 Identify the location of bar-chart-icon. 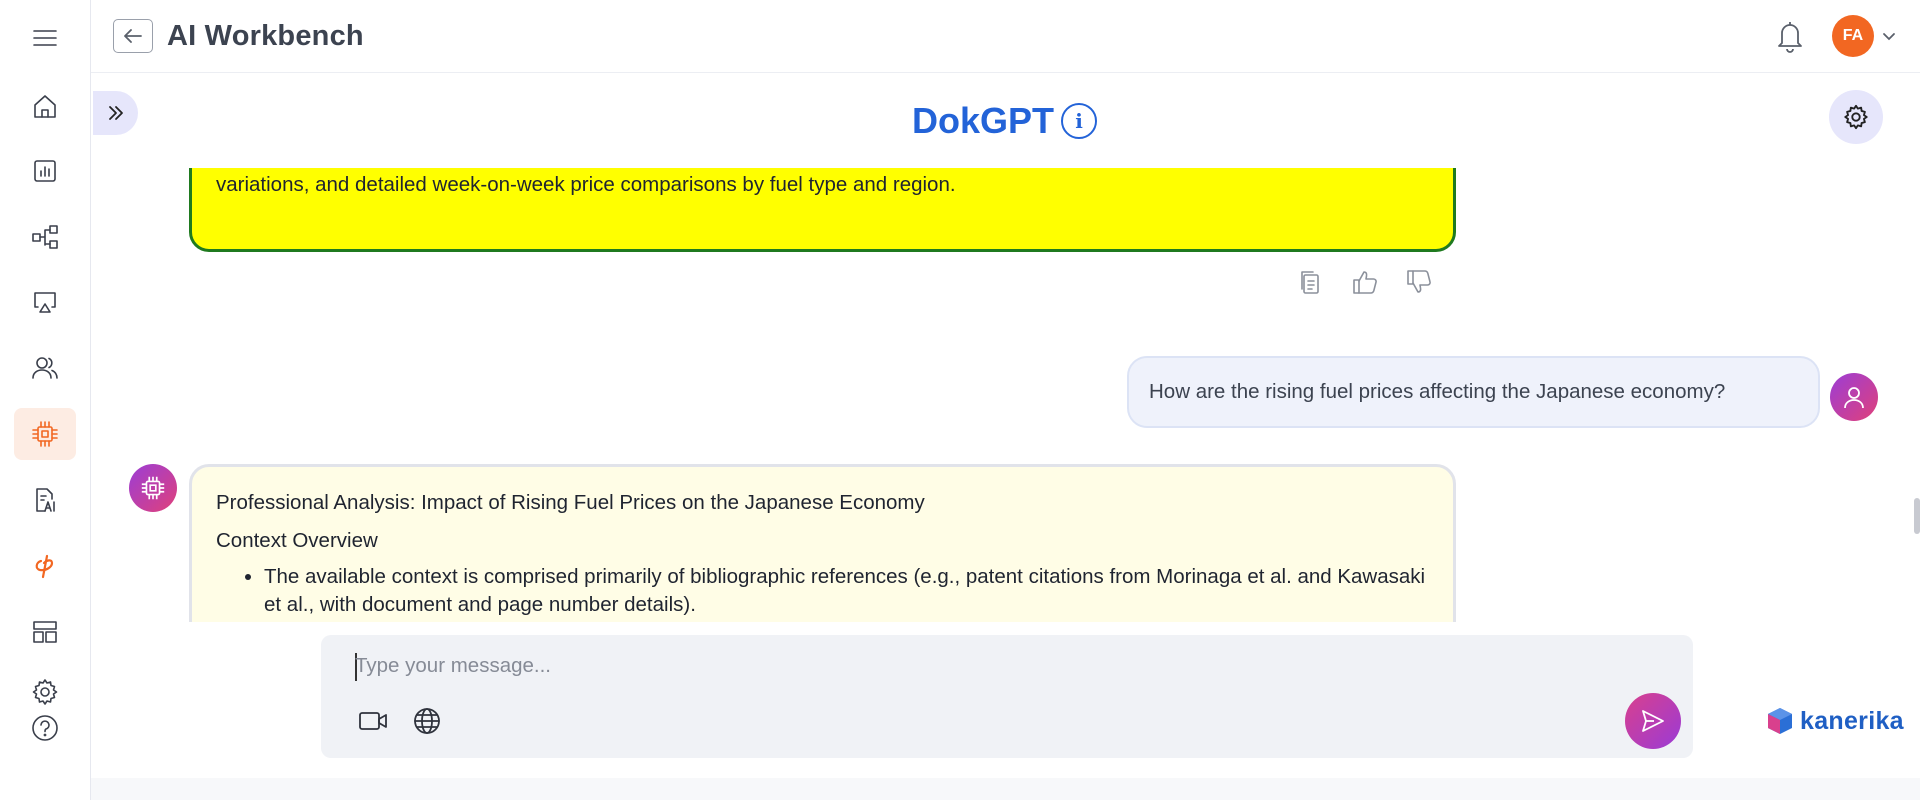
(45, 171).